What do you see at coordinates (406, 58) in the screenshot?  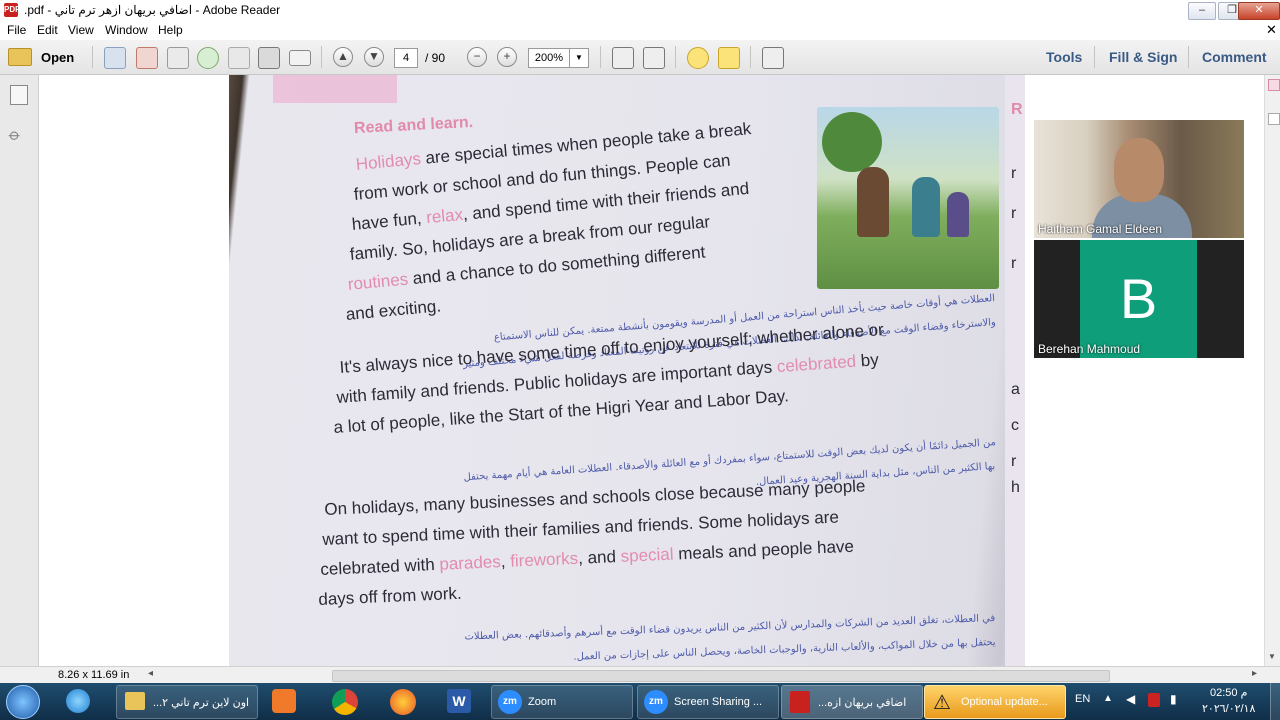 I see `page-number-input: 4` at bounding box center [406, 58].